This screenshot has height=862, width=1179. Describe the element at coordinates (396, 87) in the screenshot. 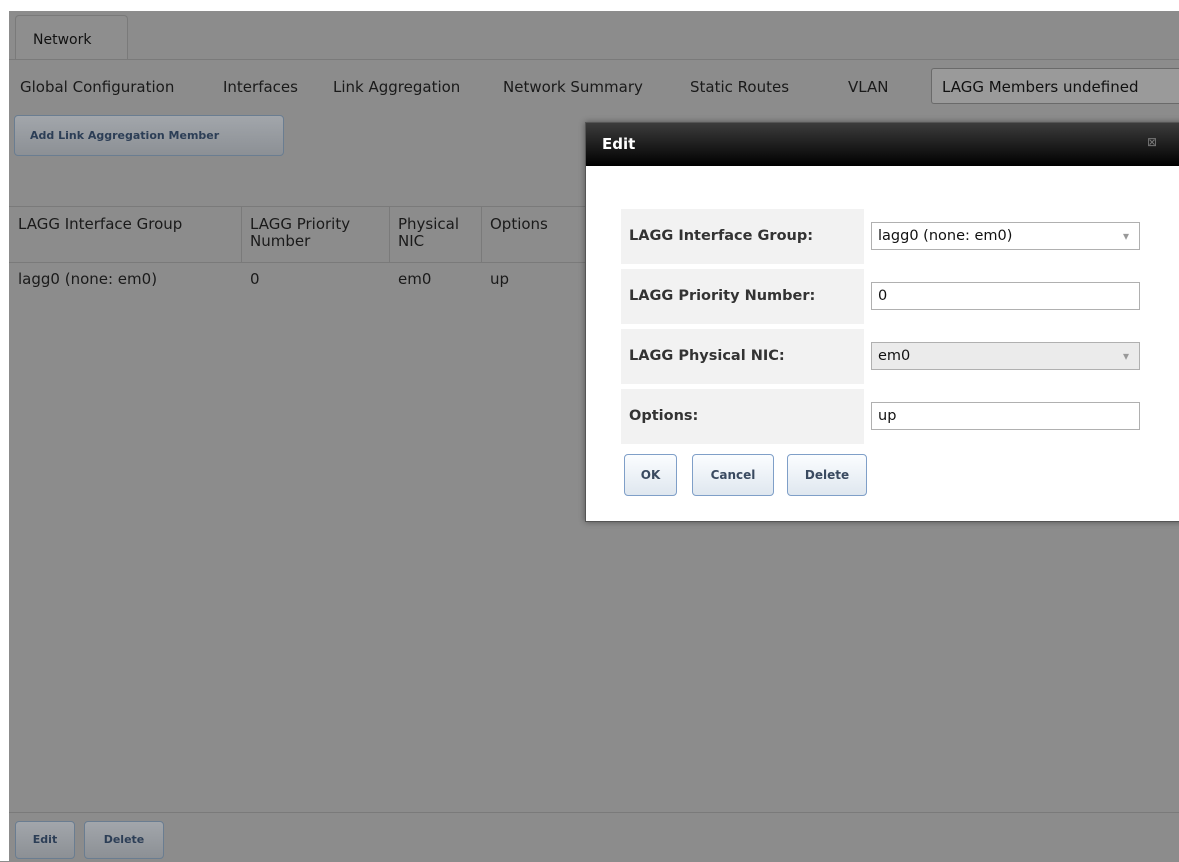

I see `subnav-link-aggregation: Link Aggregation` at that location.